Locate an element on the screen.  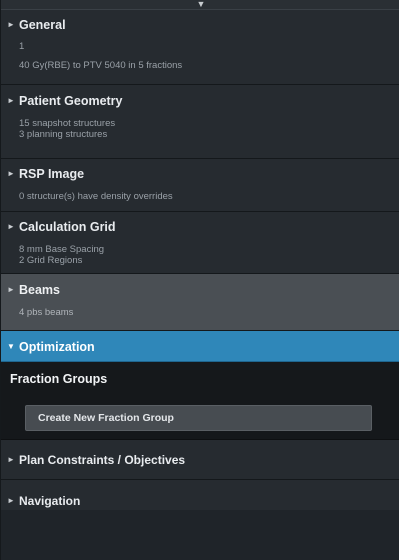
section-title: RSP Image is located at coordinates (52, 174).